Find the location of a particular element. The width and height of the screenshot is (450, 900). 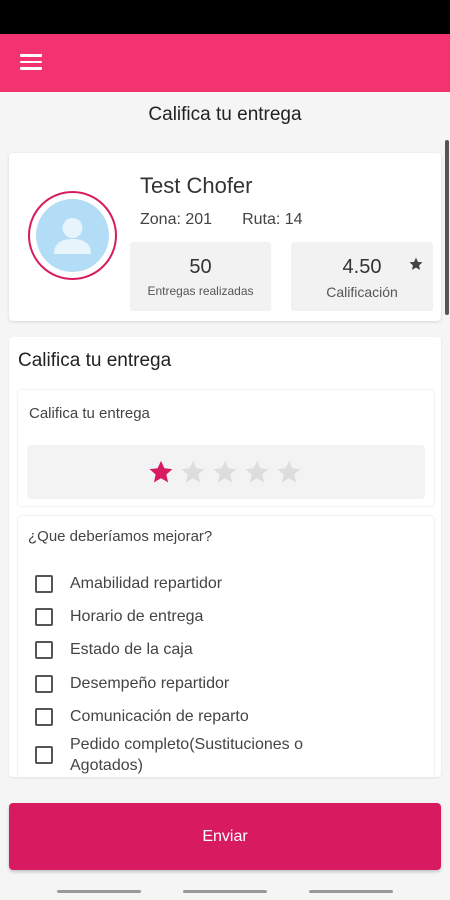

nav-home-button is located at coordinates (225, 891).